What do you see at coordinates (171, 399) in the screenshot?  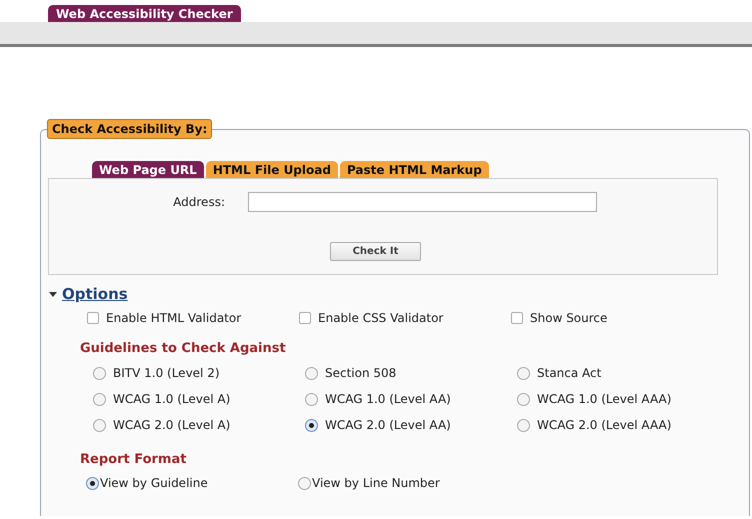 I see `radio-label: WCAG 1.0 (Level A)` at bounding box center [171, 399].